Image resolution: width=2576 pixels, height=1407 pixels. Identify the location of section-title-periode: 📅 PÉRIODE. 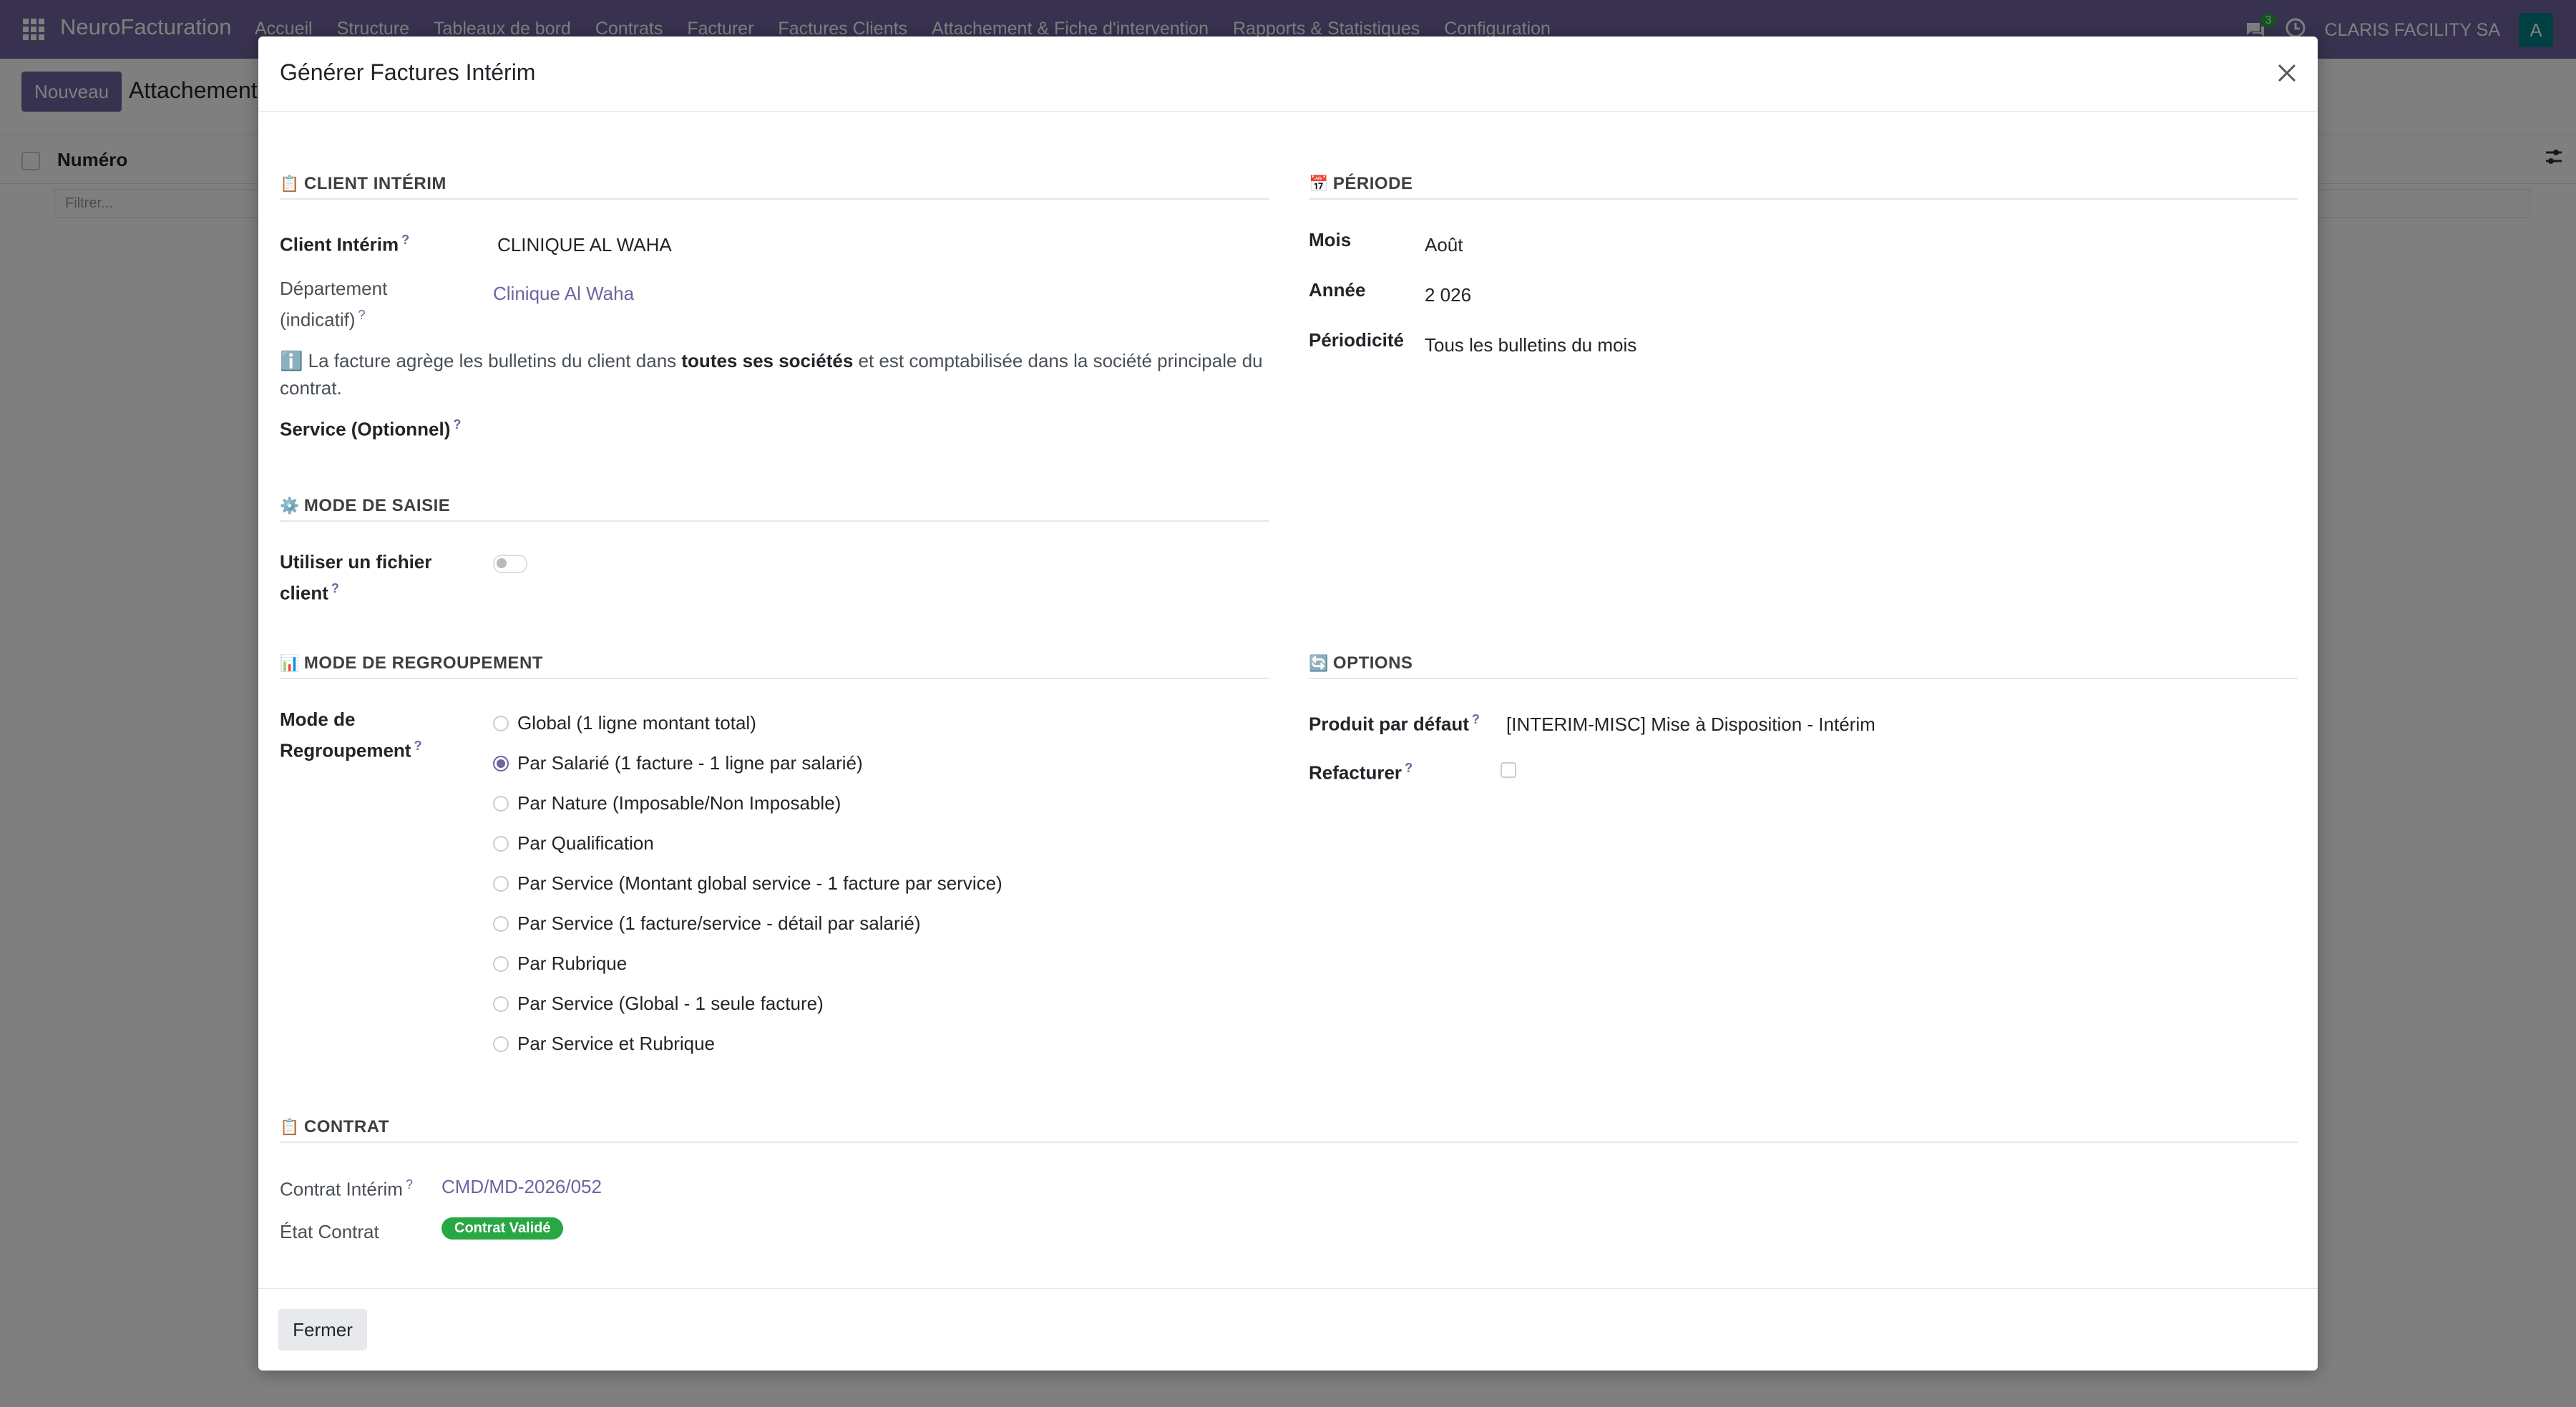
(1361, 183).